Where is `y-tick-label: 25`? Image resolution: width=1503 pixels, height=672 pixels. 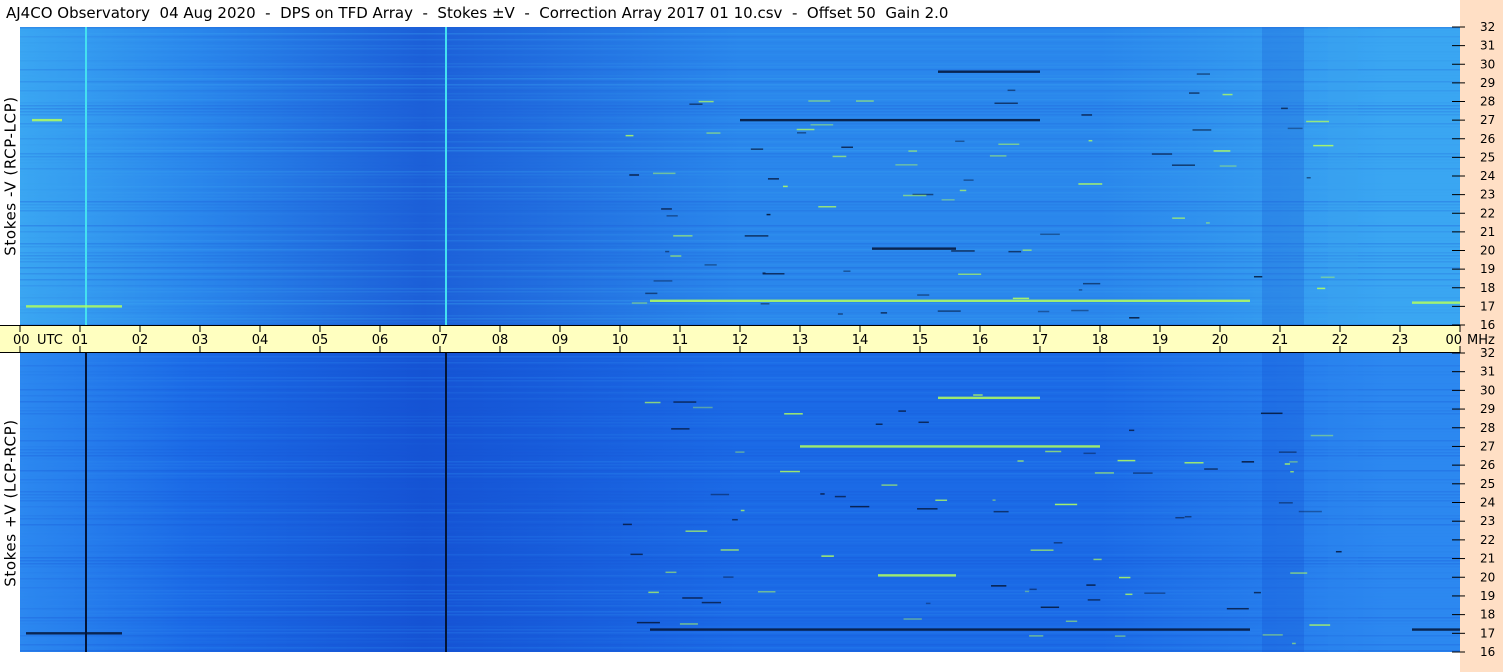 y-tick-label: 25 is located at coordinates (1487, 484).